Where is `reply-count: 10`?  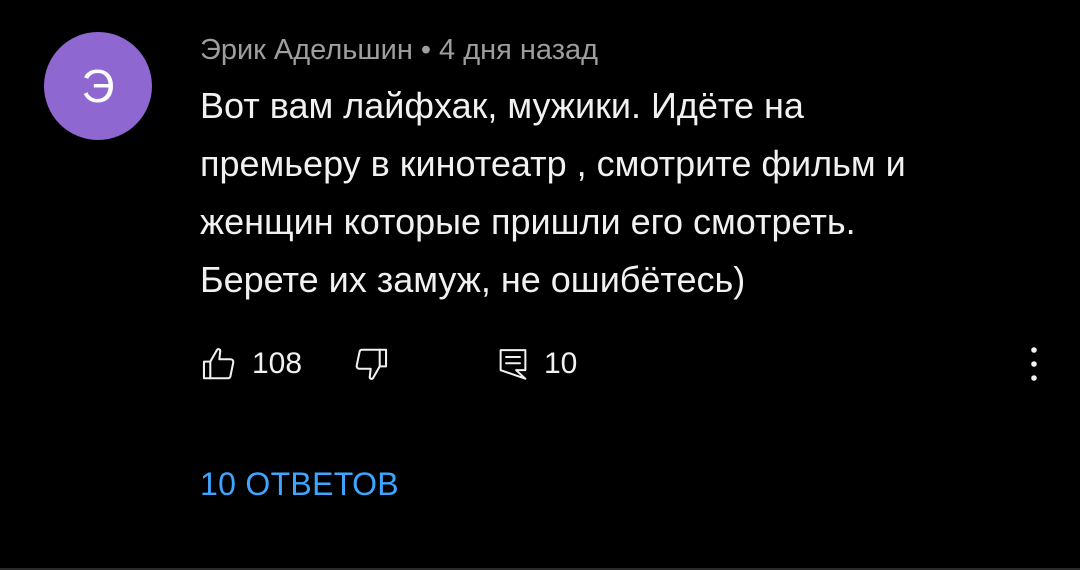 reply-count: 10 is located at coordinates (561, 363).